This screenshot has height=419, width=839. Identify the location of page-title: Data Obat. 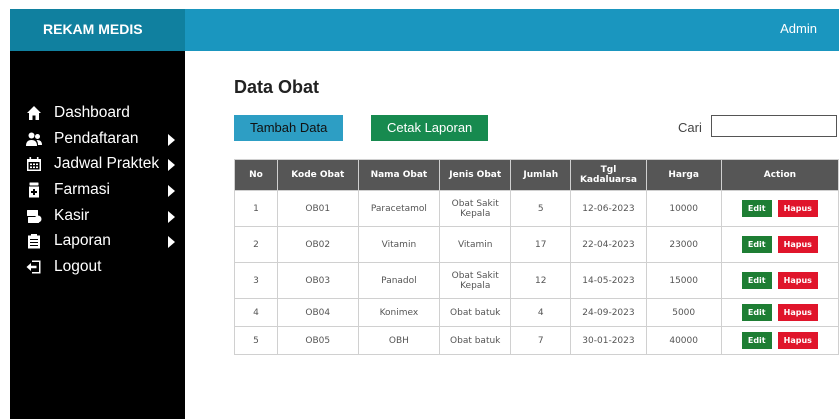
(277, 87).